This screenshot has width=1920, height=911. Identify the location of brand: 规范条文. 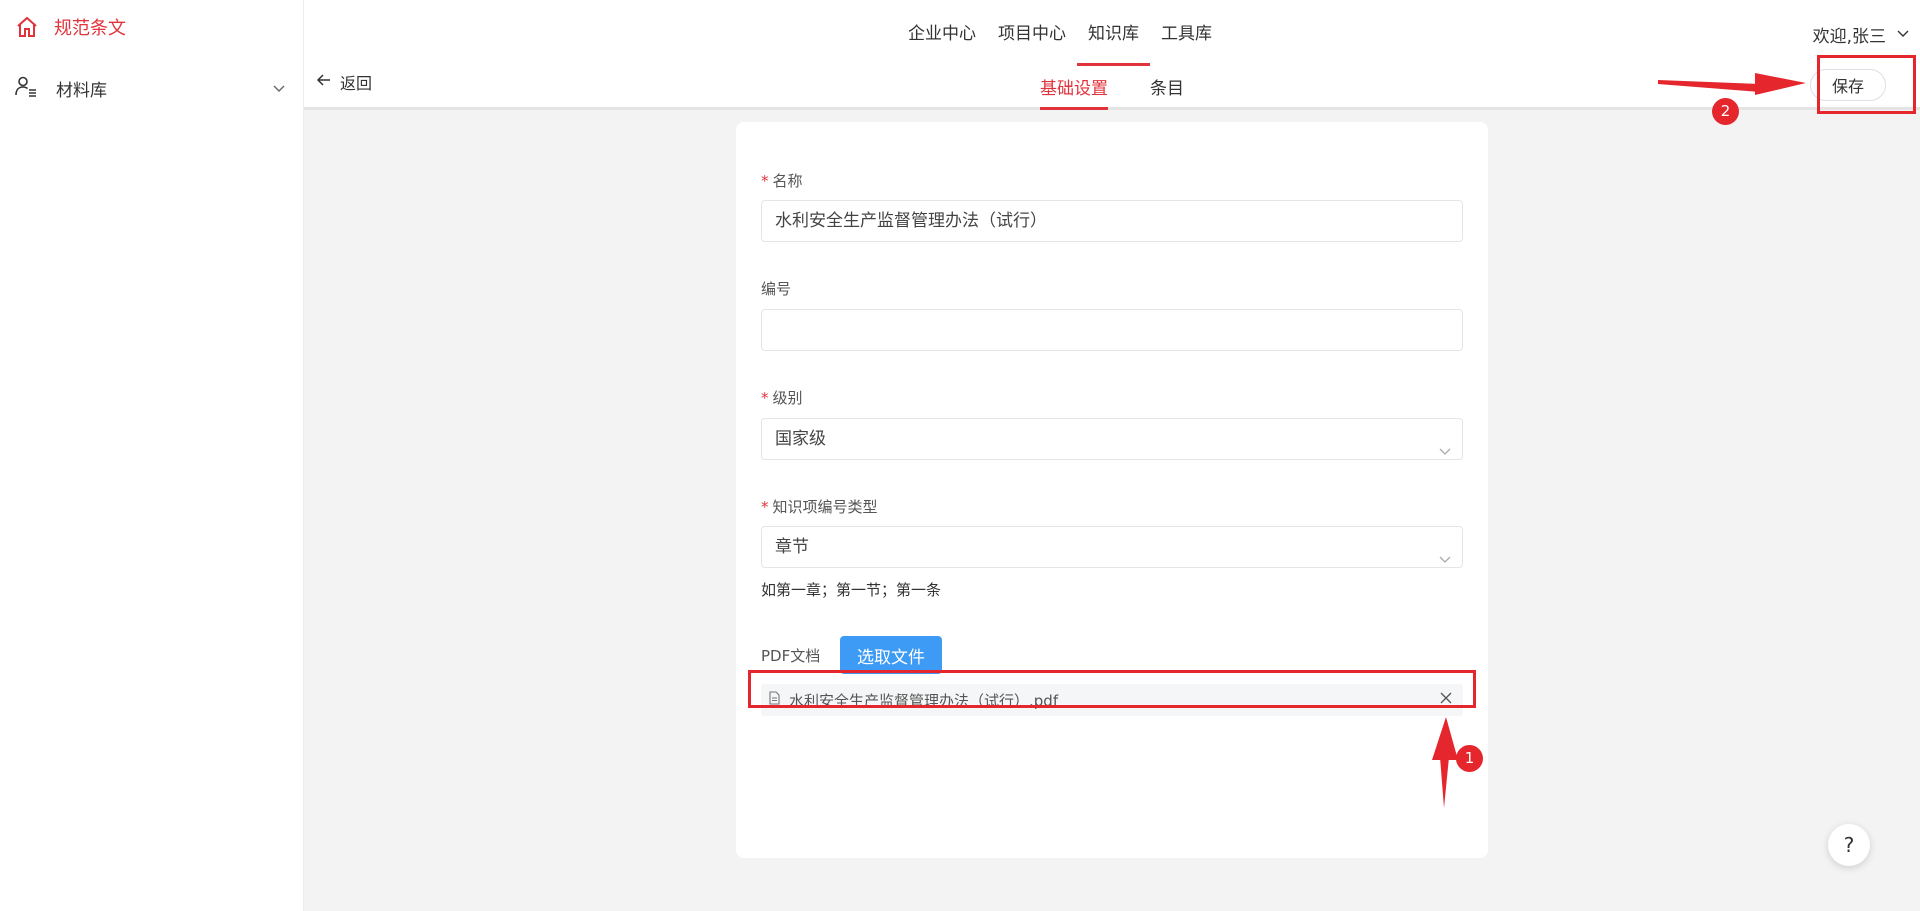
(70, 27).